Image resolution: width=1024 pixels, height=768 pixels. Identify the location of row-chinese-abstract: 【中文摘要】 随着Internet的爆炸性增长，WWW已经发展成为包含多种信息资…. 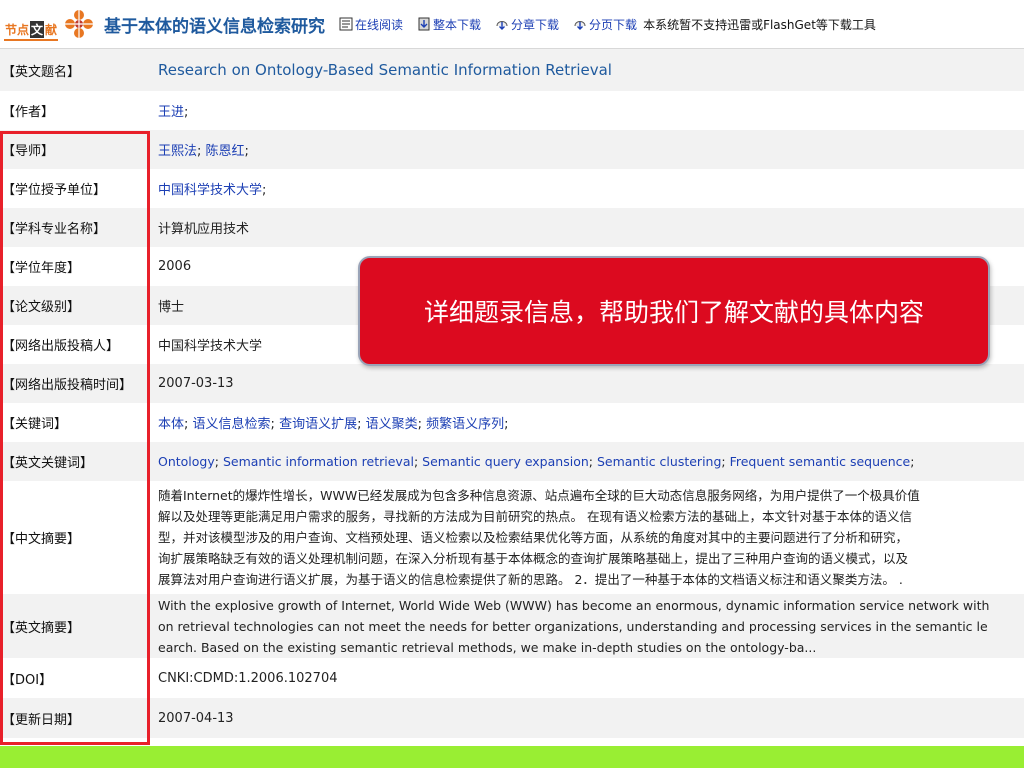
(512, 537).